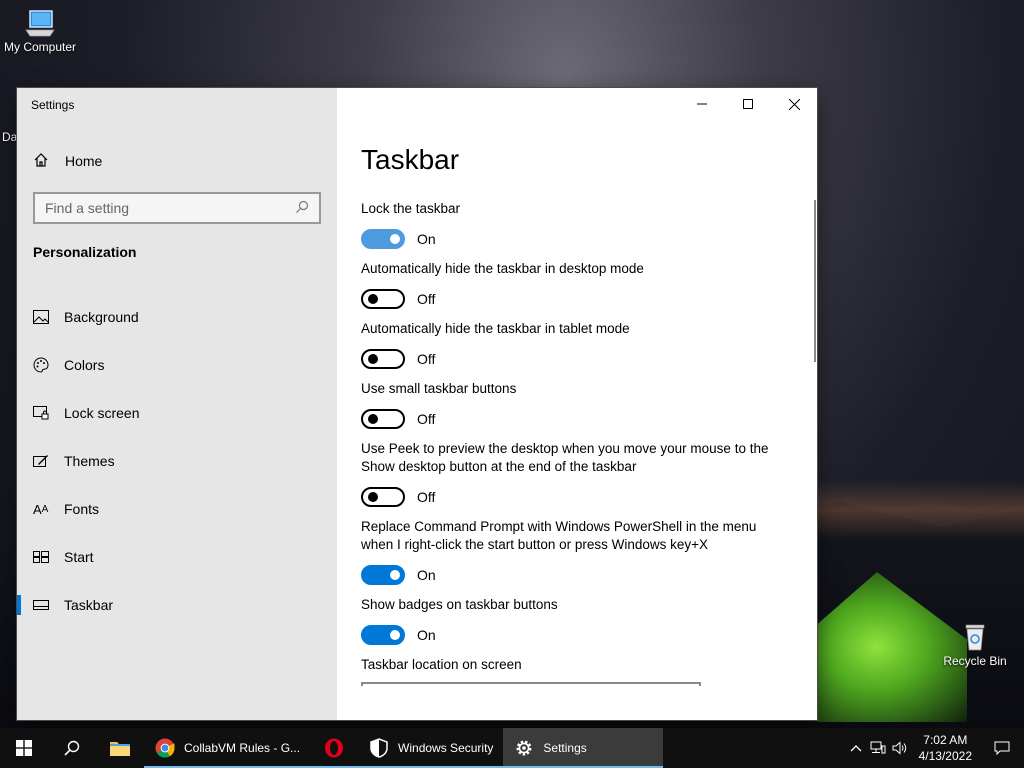 This screenshot has height=768, width=1024. I want to click on maximize-button, so click(748, 104).